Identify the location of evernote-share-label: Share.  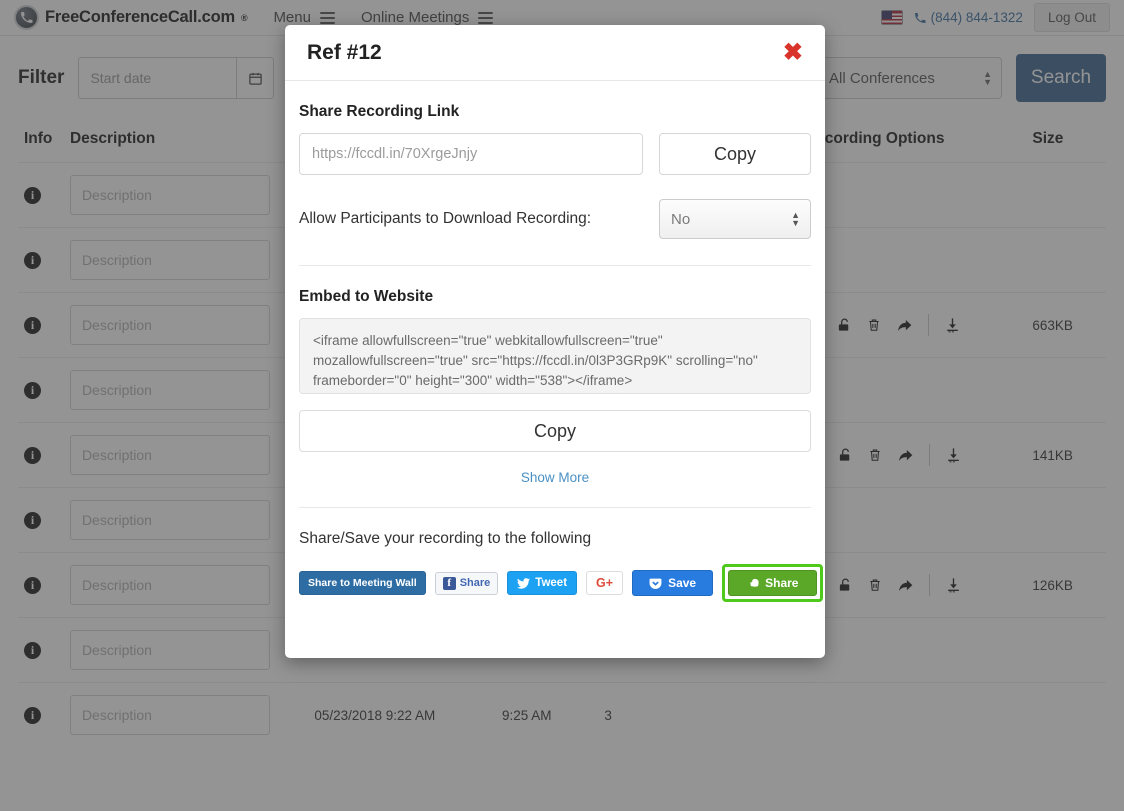
(782, 583).